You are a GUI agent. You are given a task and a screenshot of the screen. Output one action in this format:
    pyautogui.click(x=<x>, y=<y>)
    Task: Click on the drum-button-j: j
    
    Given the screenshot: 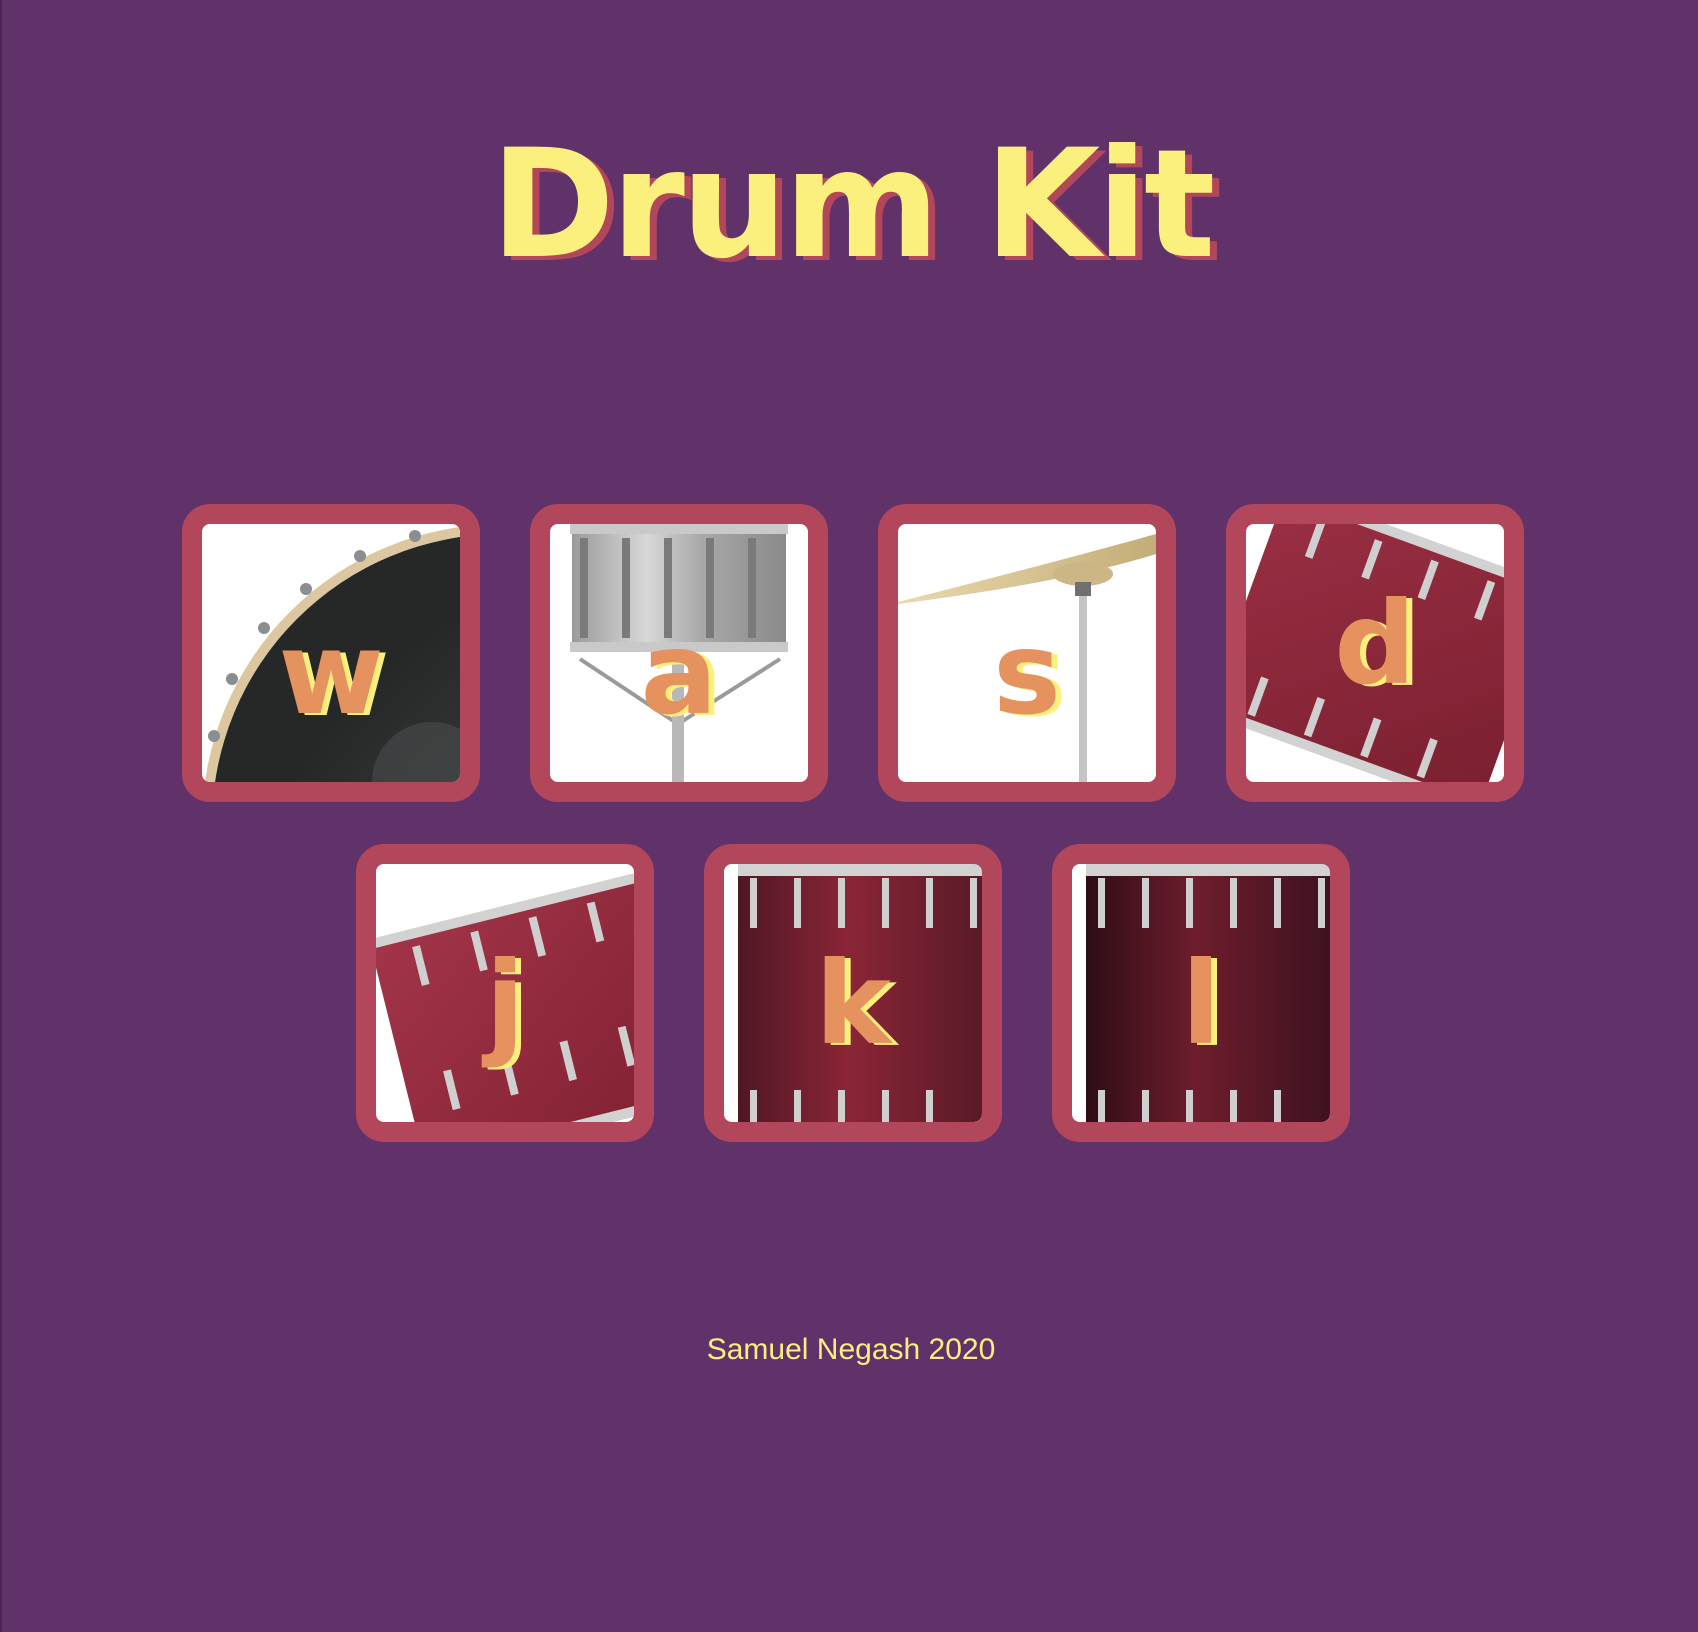 What is the action you would take?
    pyautogui.click(x=505, y=993)
    